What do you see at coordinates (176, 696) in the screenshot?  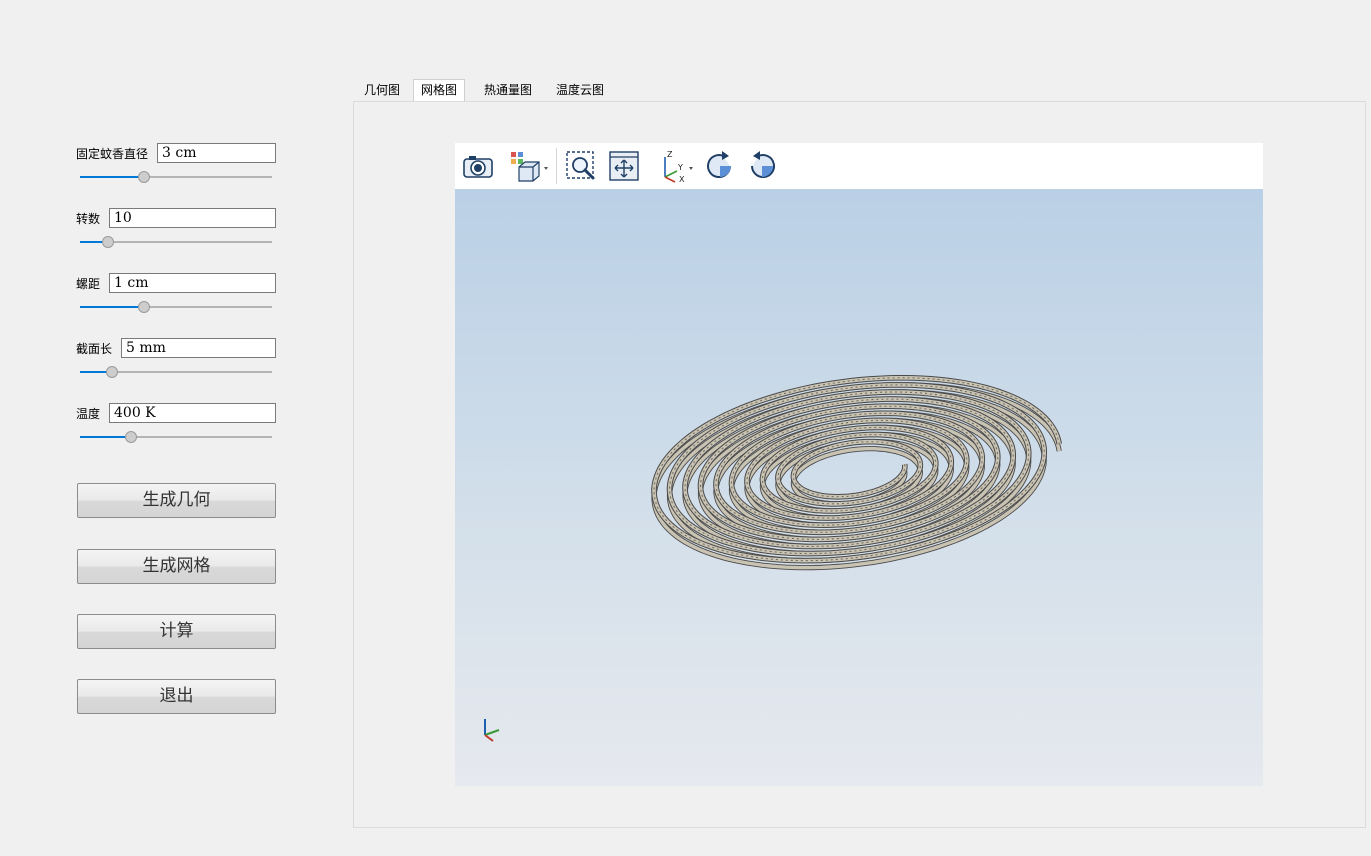 I see `exit-button: 退出` at bounding box center [176, 696].